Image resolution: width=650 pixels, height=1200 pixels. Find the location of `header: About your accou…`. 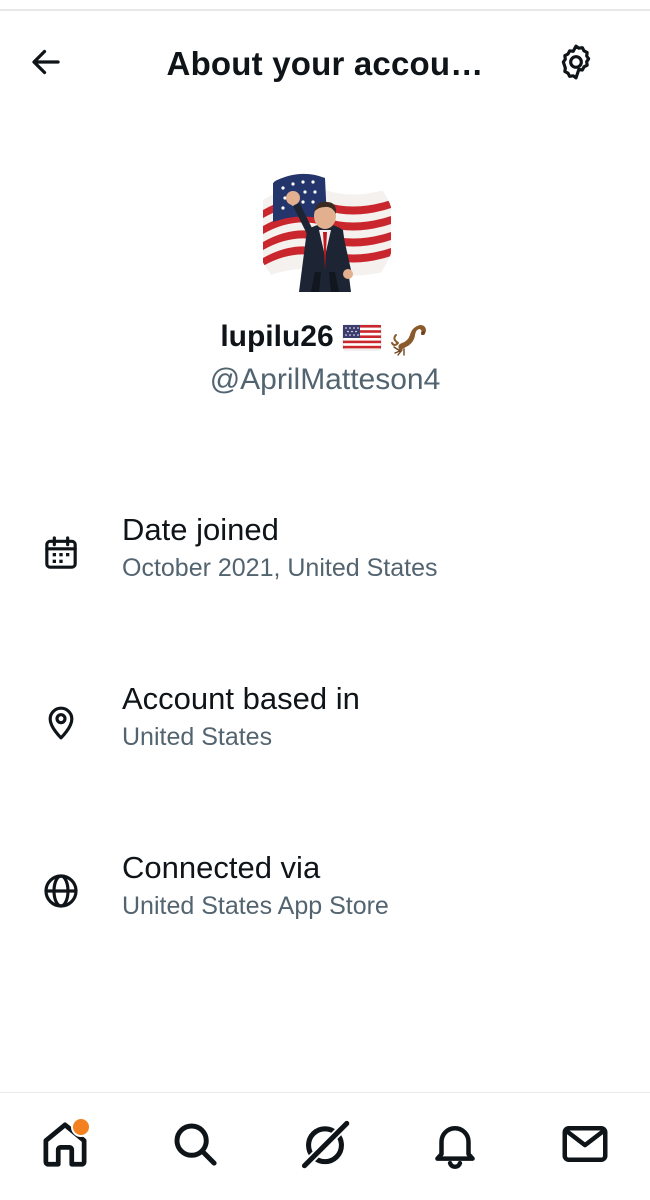

header: About your accou… is located at coordinates (325, 64).